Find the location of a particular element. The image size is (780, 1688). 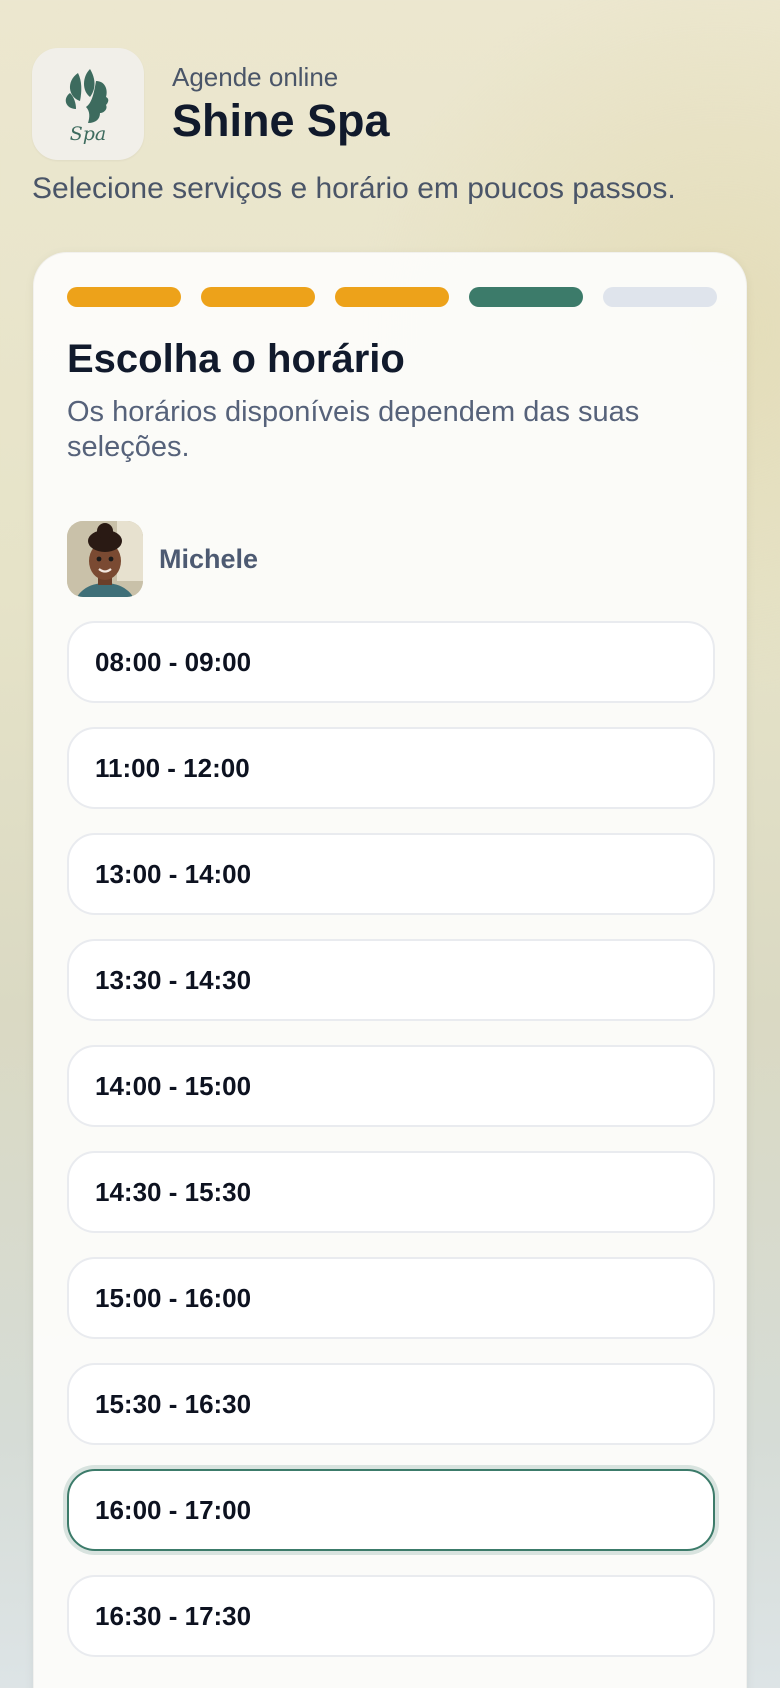

spa-logo: Spa is located at coordinates (88, 104).